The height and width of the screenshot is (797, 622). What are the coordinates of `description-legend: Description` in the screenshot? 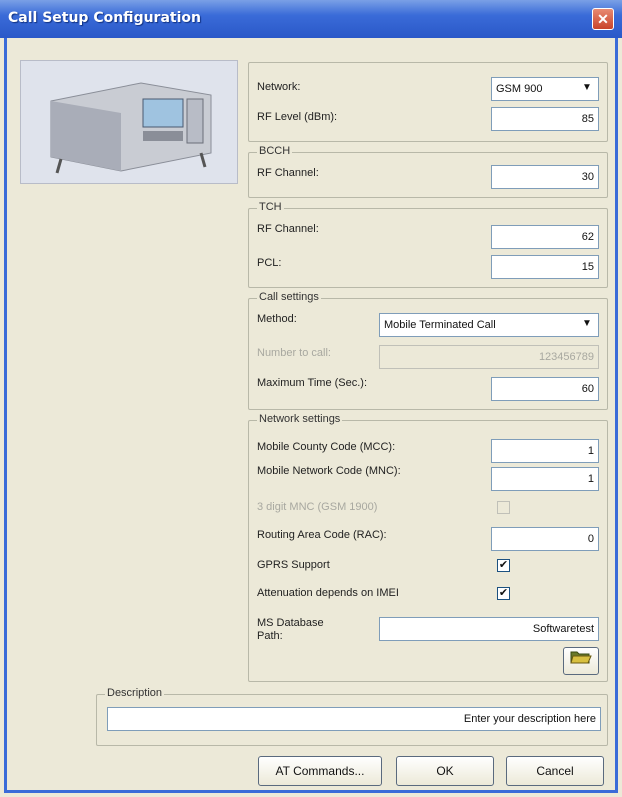 It's located at (135, 693).